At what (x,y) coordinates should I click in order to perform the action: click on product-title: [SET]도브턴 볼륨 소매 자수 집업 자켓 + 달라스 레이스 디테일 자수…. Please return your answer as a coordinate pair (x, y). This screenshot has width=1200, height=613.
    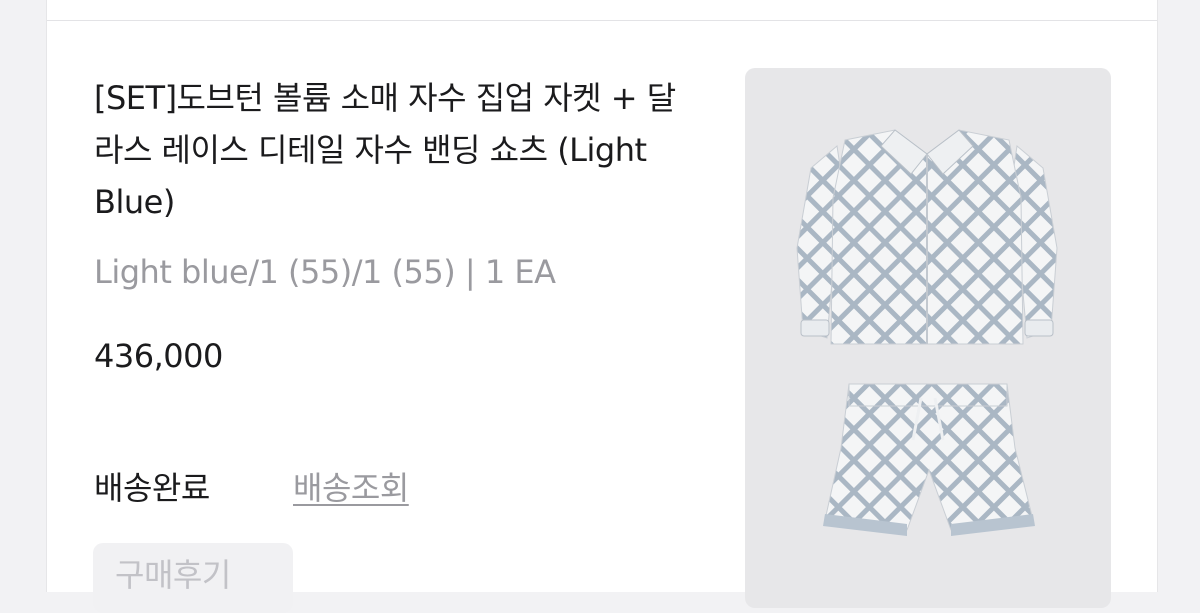
    Looking at the image, I should click on (399, 150).